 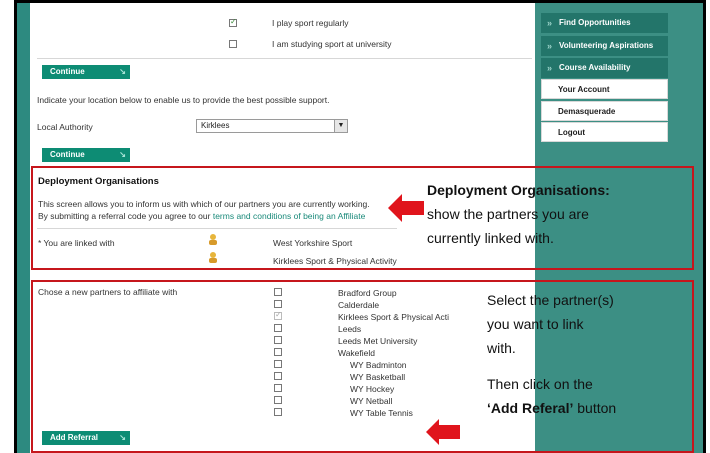 What do you see at coordinates (332, 44) in the screenshot?
I see `sport-university-label: I am studying sport at university` at bounding box center [332, 44].